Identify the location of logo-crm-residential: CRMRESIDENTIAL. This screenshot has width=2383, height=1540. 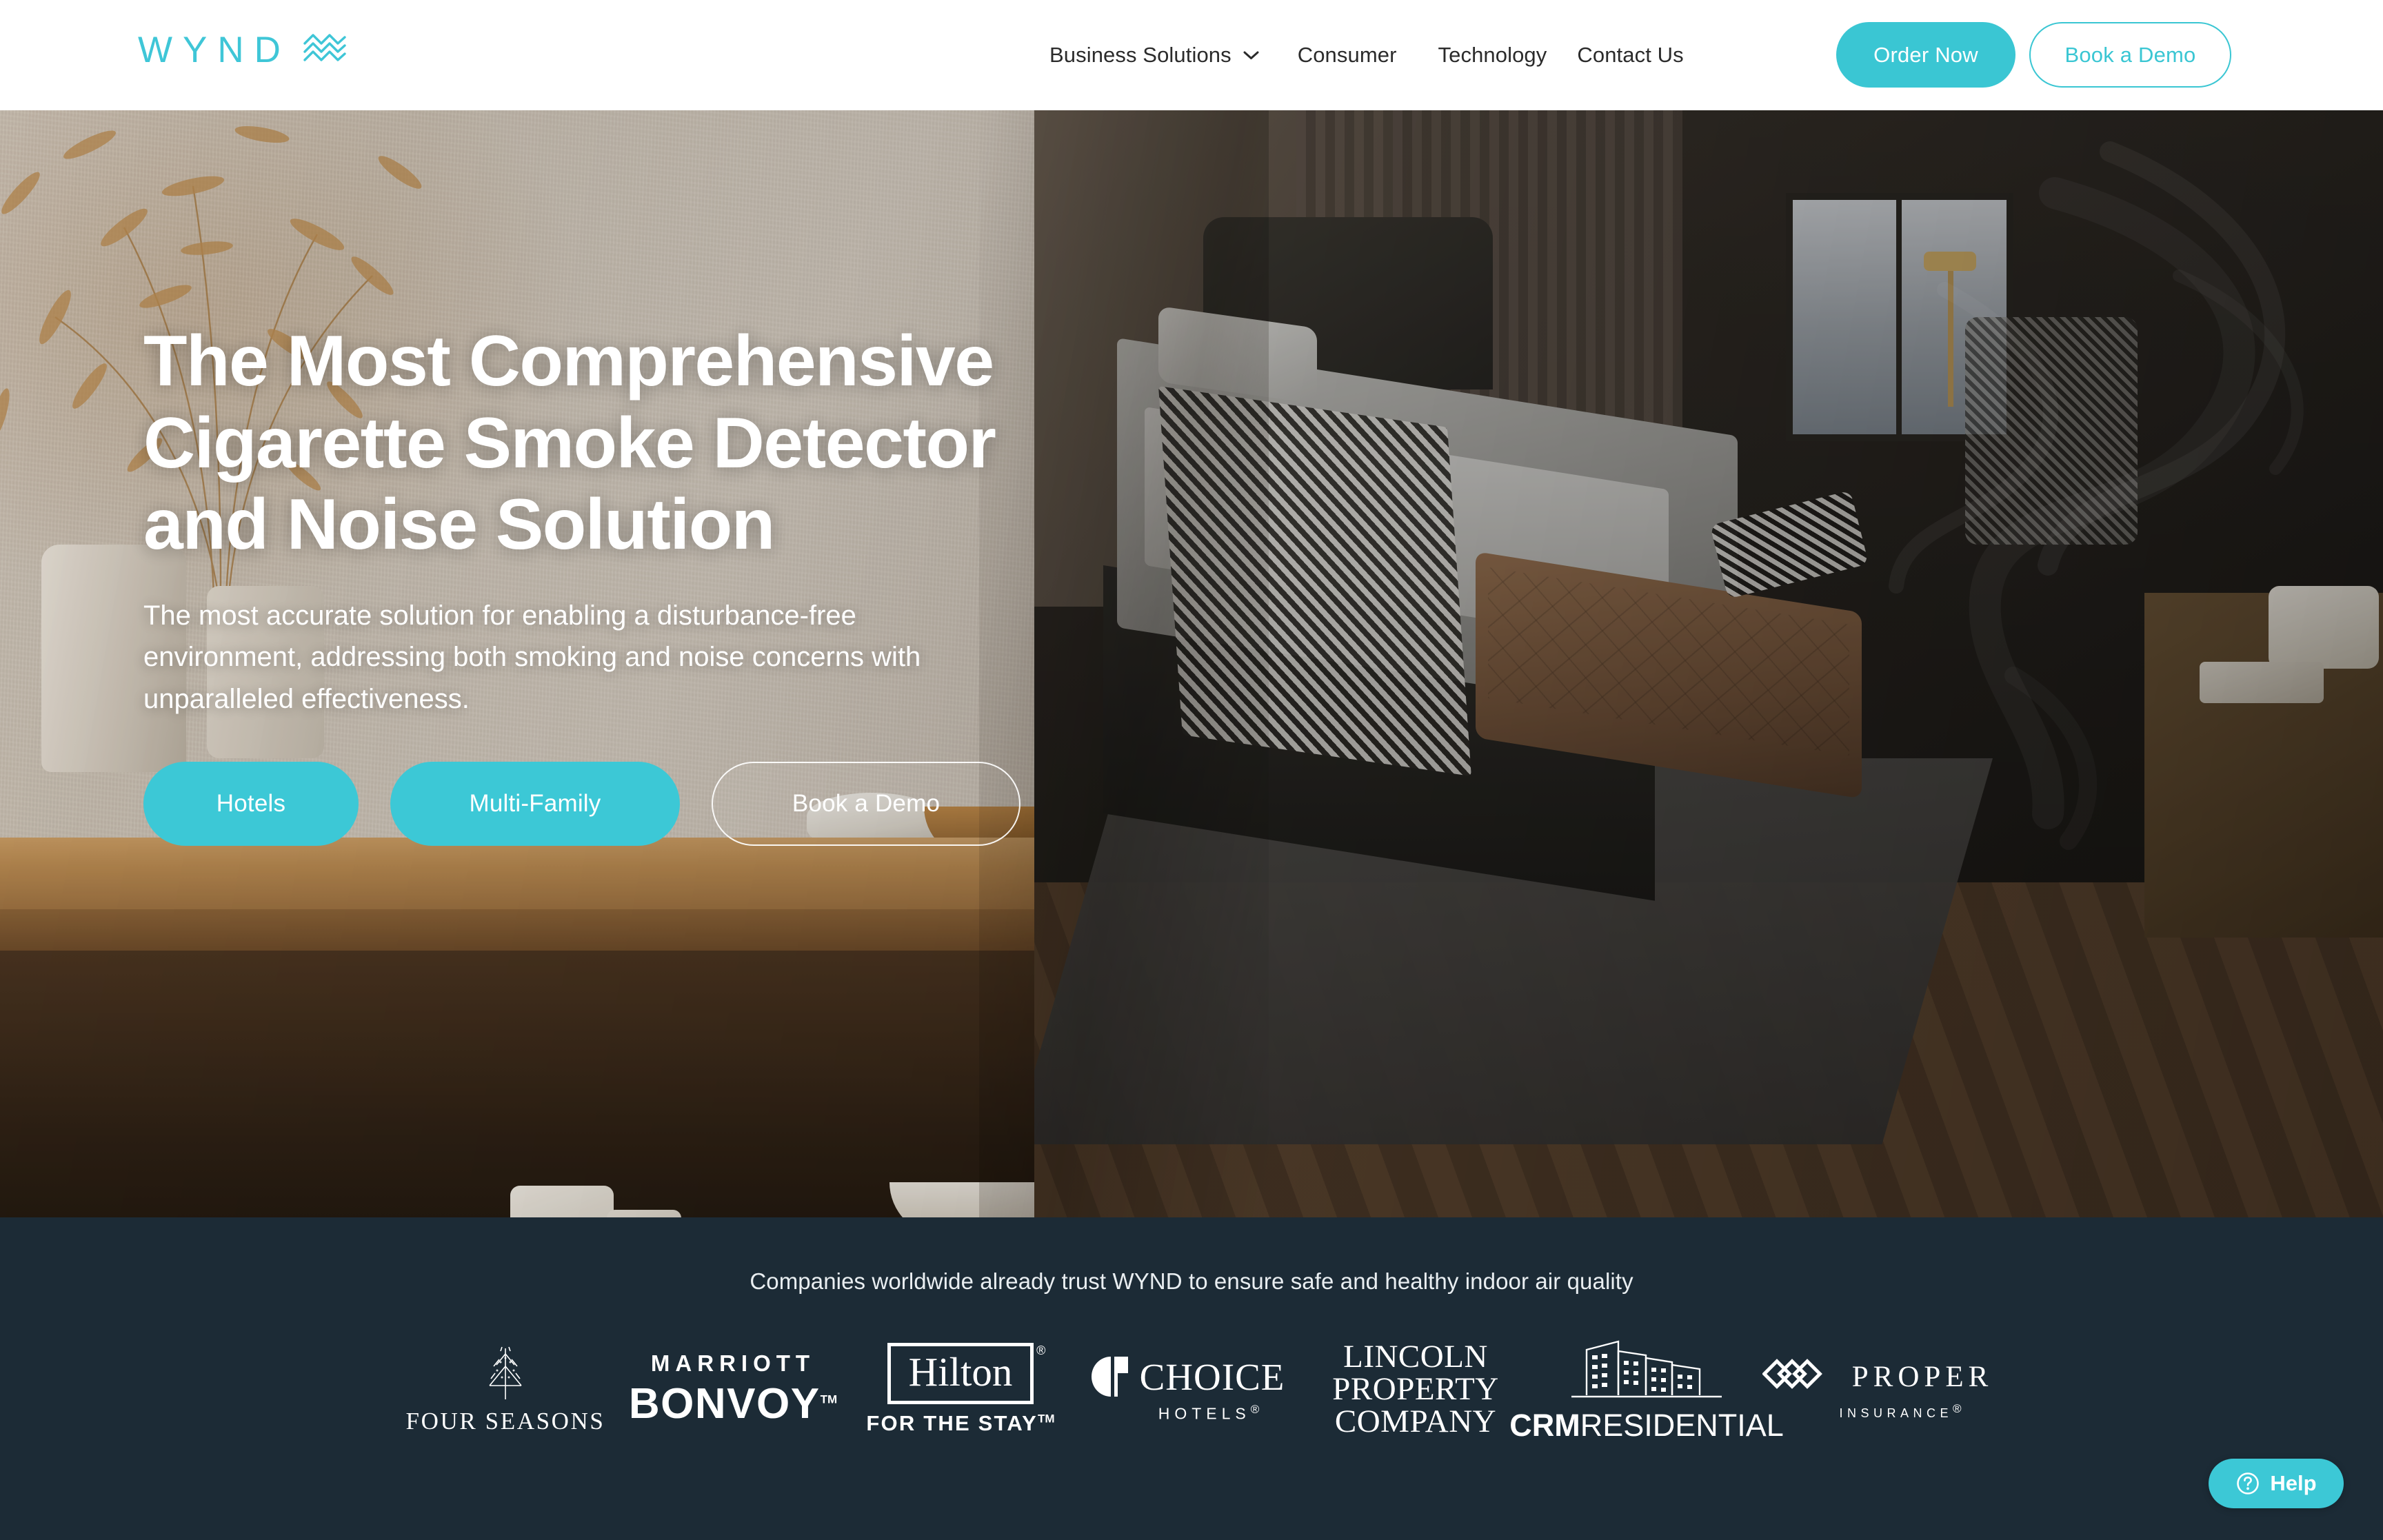
(1646, 1390).